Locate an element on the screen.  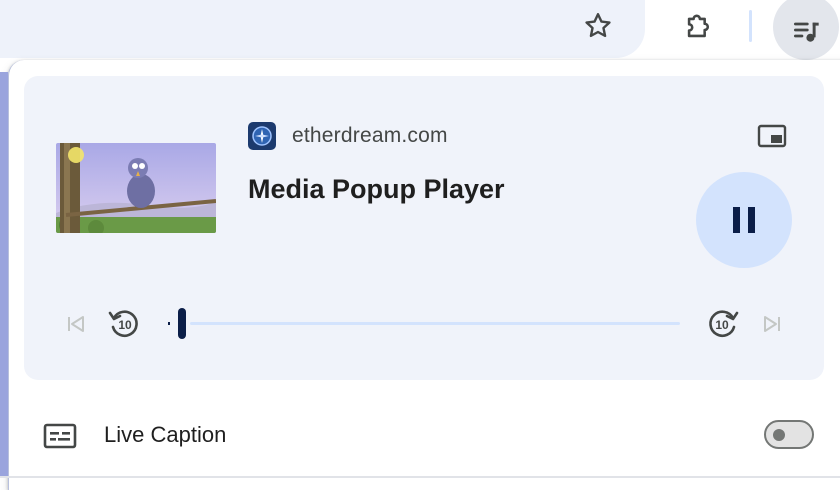
video-thumbnail-image is located at coordinates (136, 188).